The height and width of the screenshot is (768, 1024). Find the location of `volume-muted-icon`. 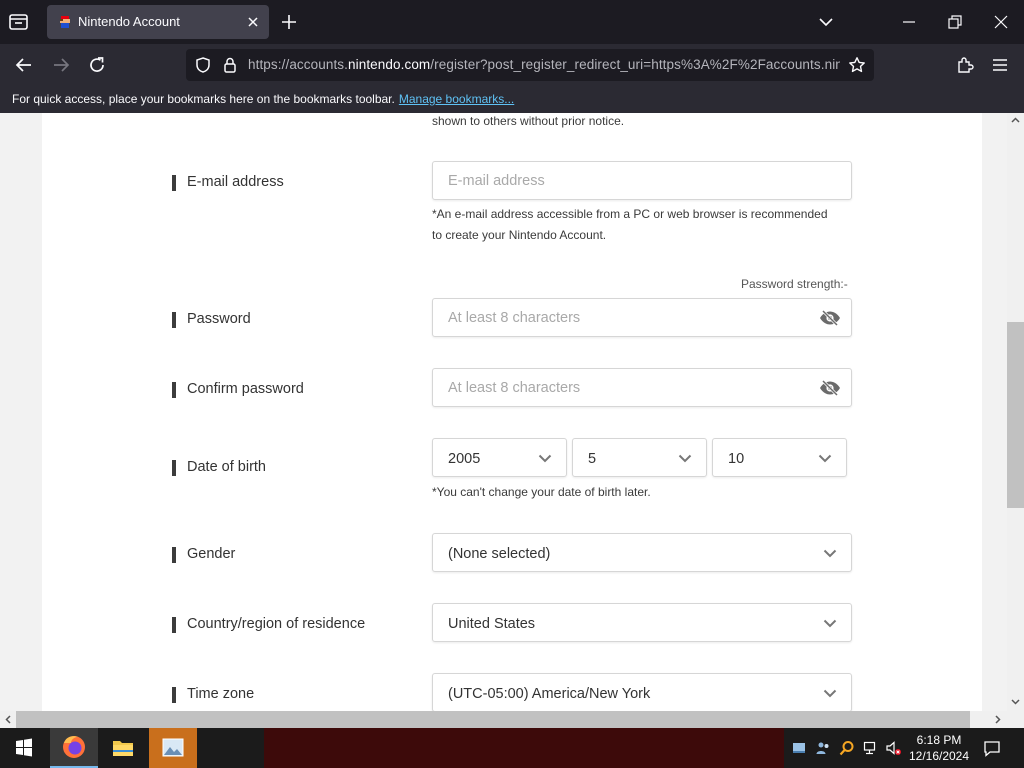

volume-muted-icon is located at coordinates (893, 748).